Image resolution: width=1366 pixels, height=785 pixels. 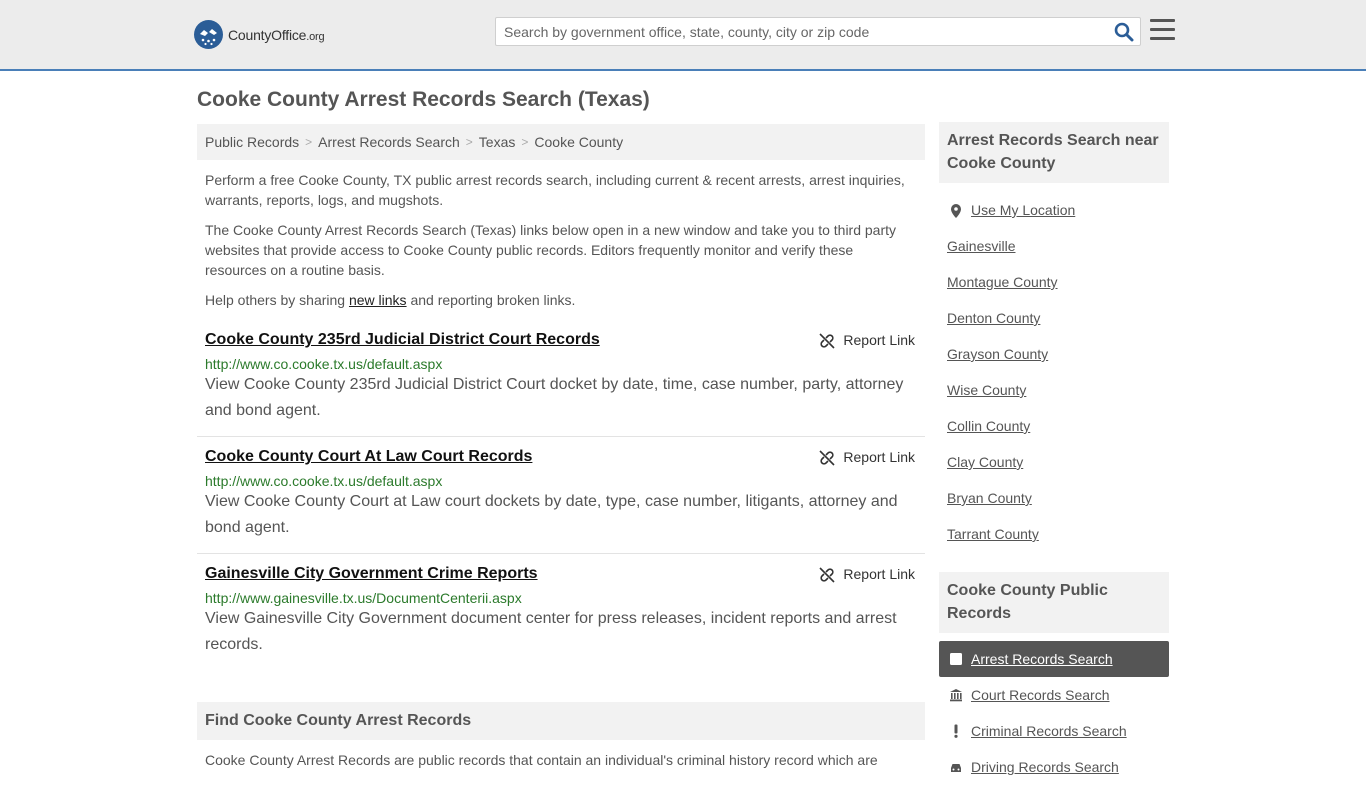 What do you see at coordinates (578, 142) in the screenshot?
I see `breadcrumb-cooke-county: Cooke County` at bounding box center [578, 142].